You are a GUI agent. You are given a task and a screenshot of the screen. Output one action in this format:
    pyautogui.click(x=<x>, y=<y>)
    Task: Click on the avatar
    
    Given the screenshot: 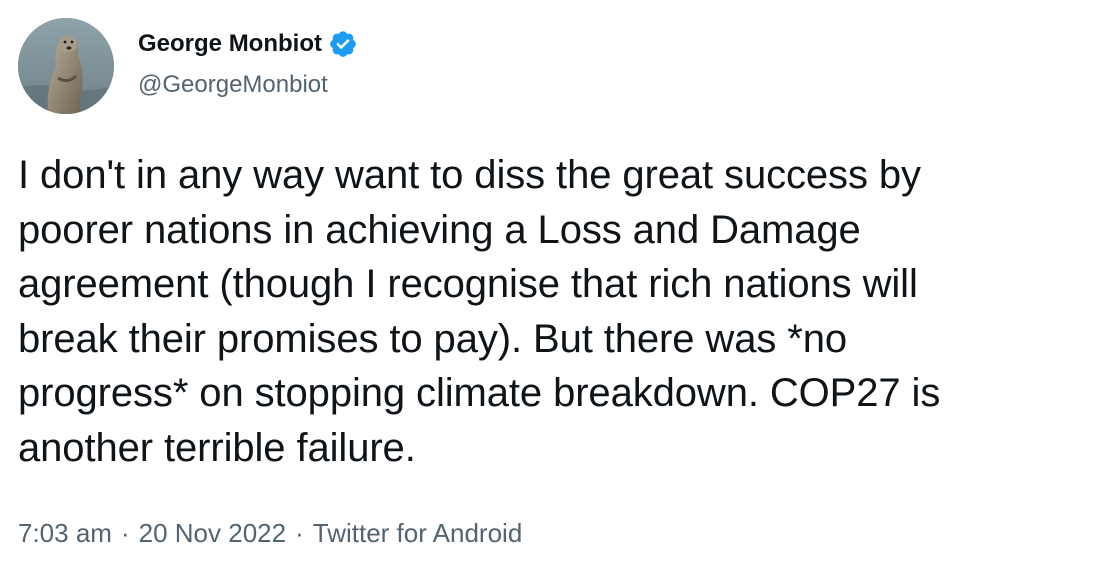 What is the action you would take?
    pyautogui.click(x=66, y=66)
    